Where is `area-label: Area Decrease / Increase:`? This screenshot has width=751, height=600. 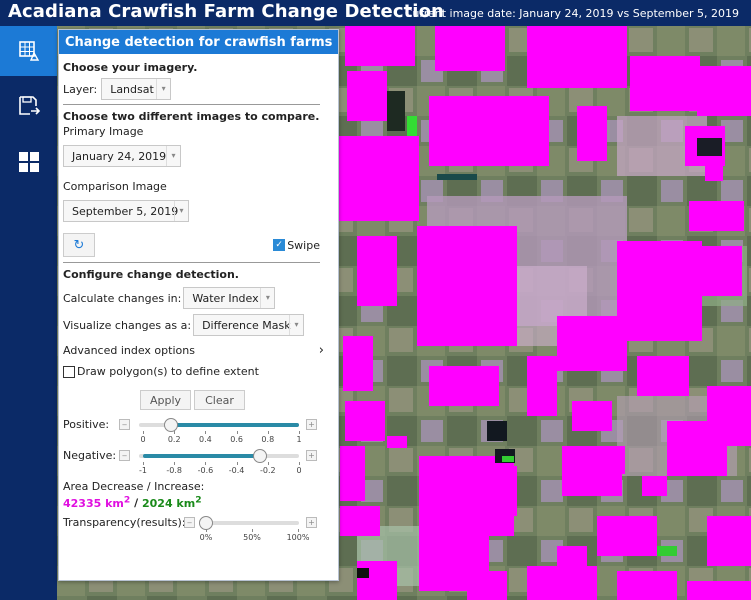
area-label: Area Decrease / Increase: is located at coordinates (134, 486).